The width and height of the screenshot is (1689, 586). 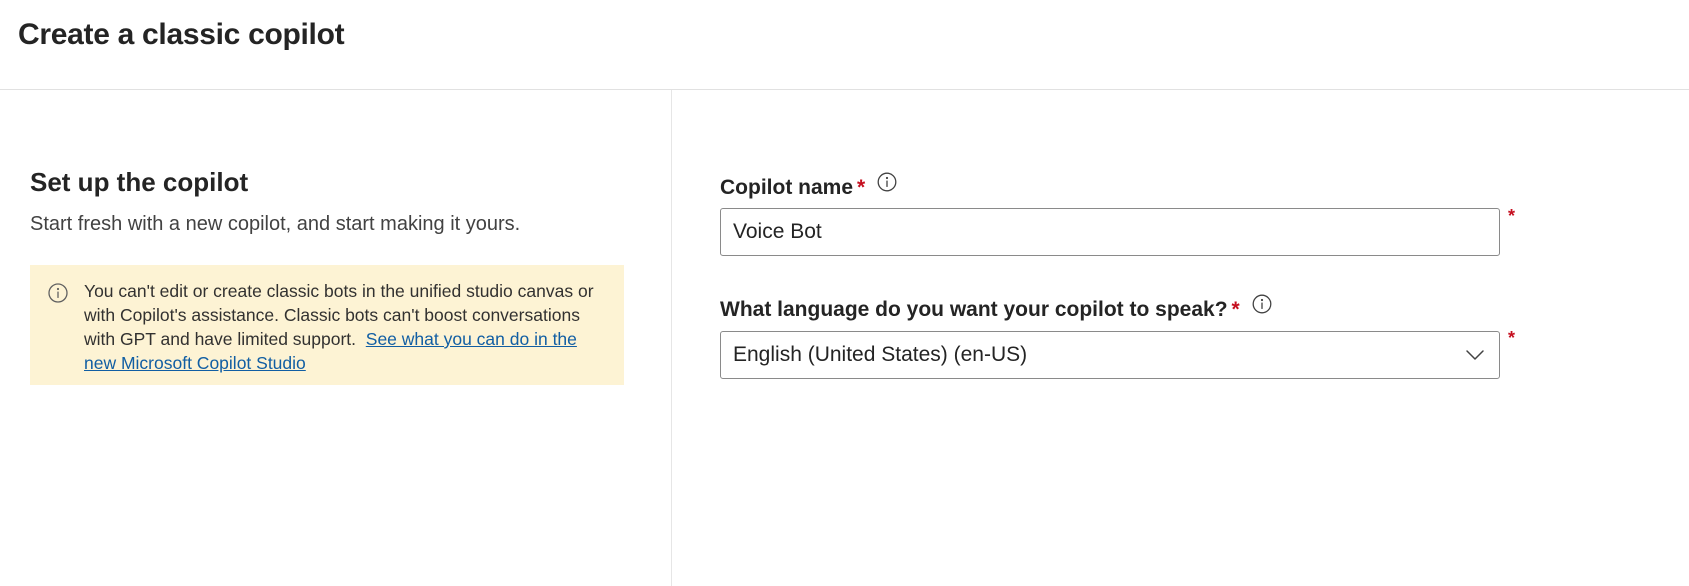 I want to click on chevron-down-icon, so click(x=1475, y=355).